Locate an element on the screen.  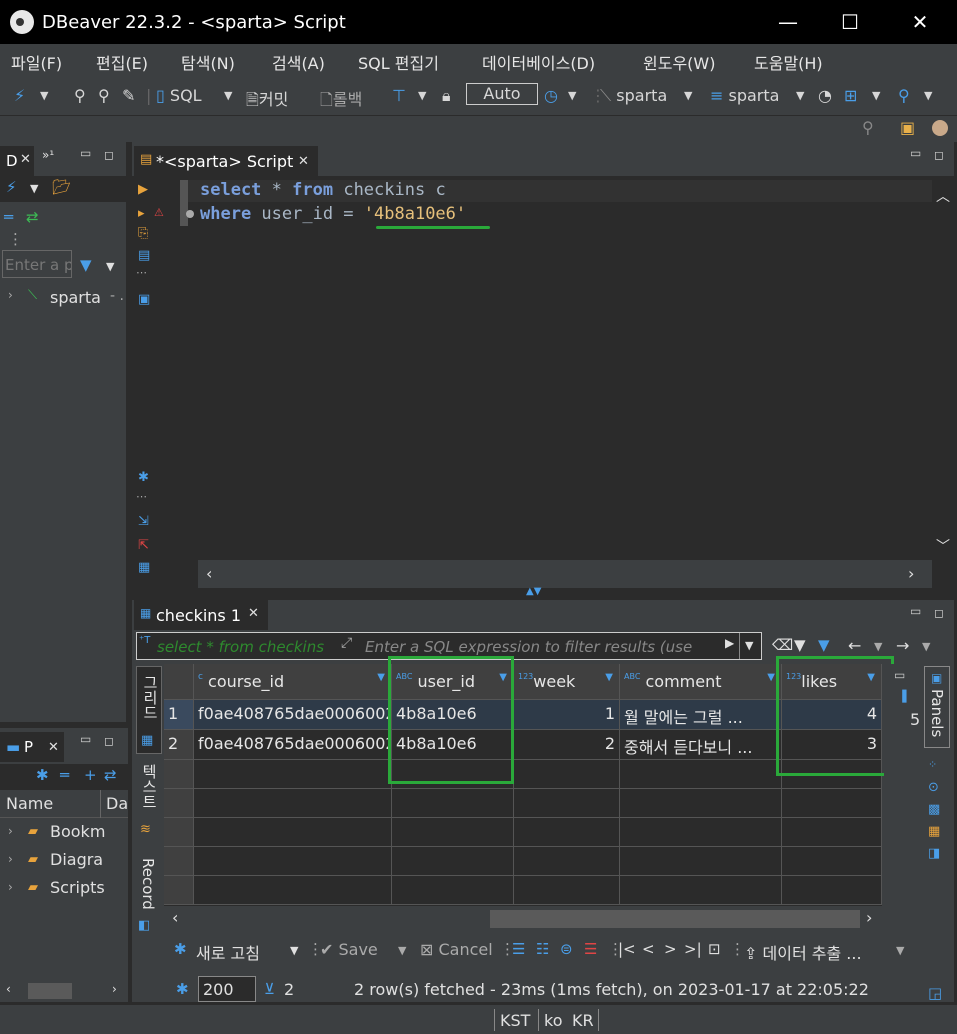
clear-filter-icon: ⌫ is located at coordinates (782, 645).